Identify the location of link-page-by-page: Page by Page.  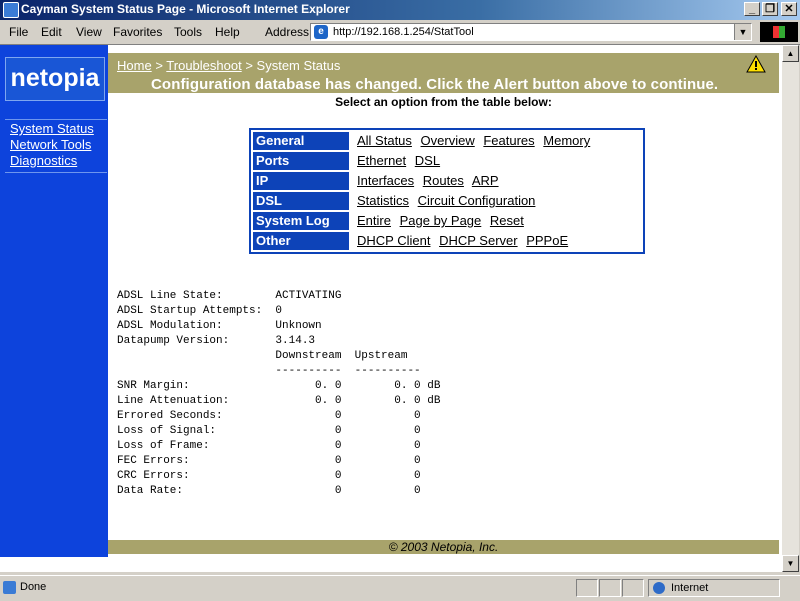
(441, 220).